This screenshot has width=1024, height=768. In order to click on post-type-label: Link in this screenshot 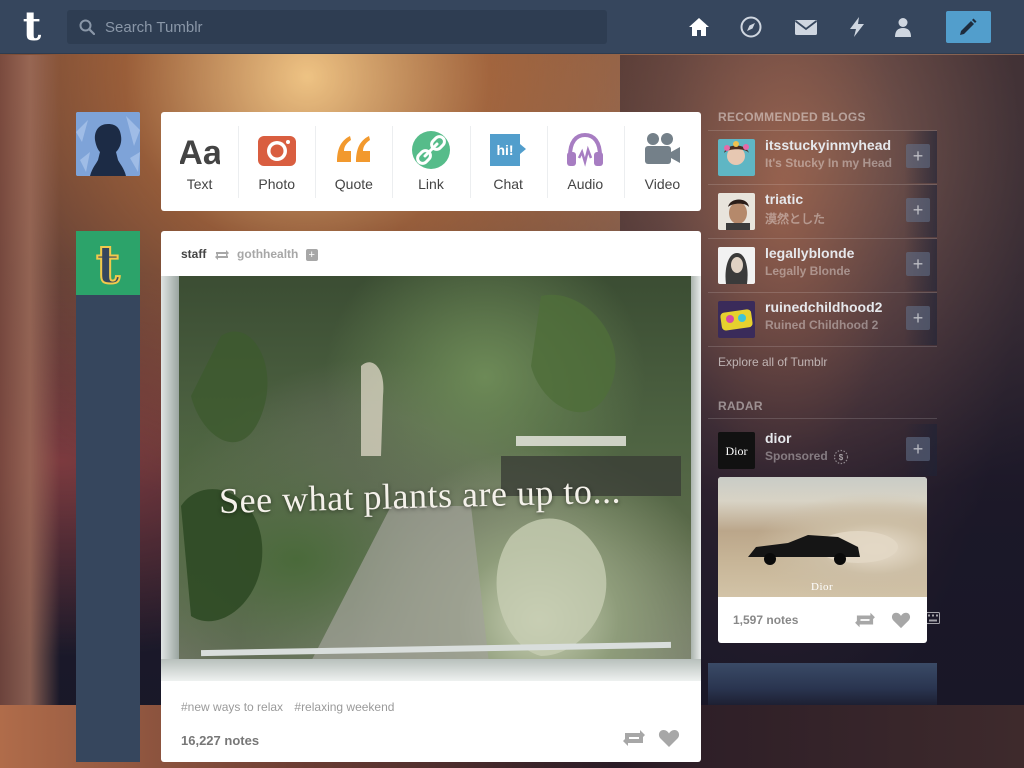, I will do `click(431, 184)`.